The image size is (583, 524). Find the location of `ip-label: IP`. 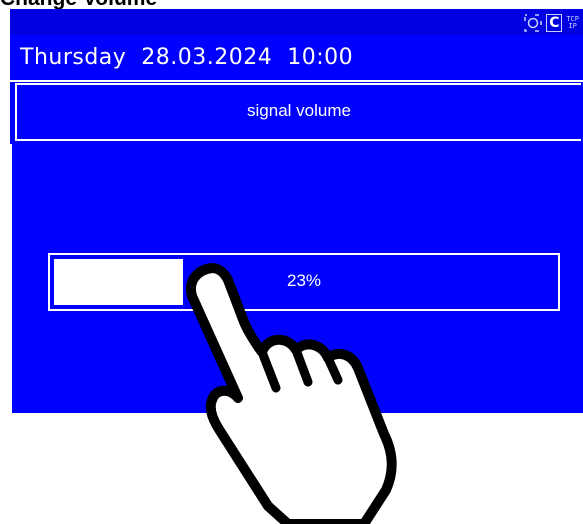

ip-label: IP is located at coordinates (572, 26).